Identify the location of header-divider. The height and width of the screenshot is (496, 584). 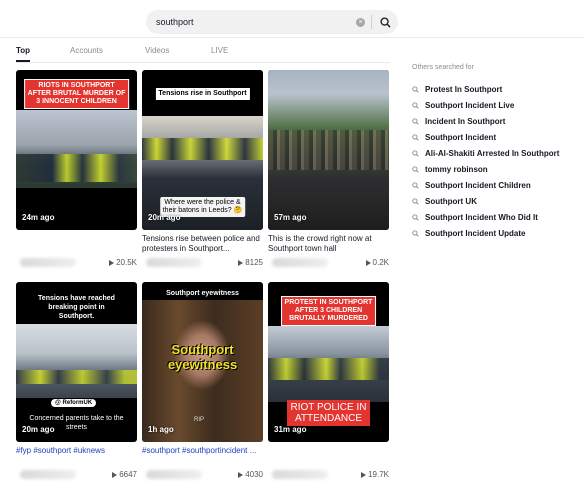
(292, 37).